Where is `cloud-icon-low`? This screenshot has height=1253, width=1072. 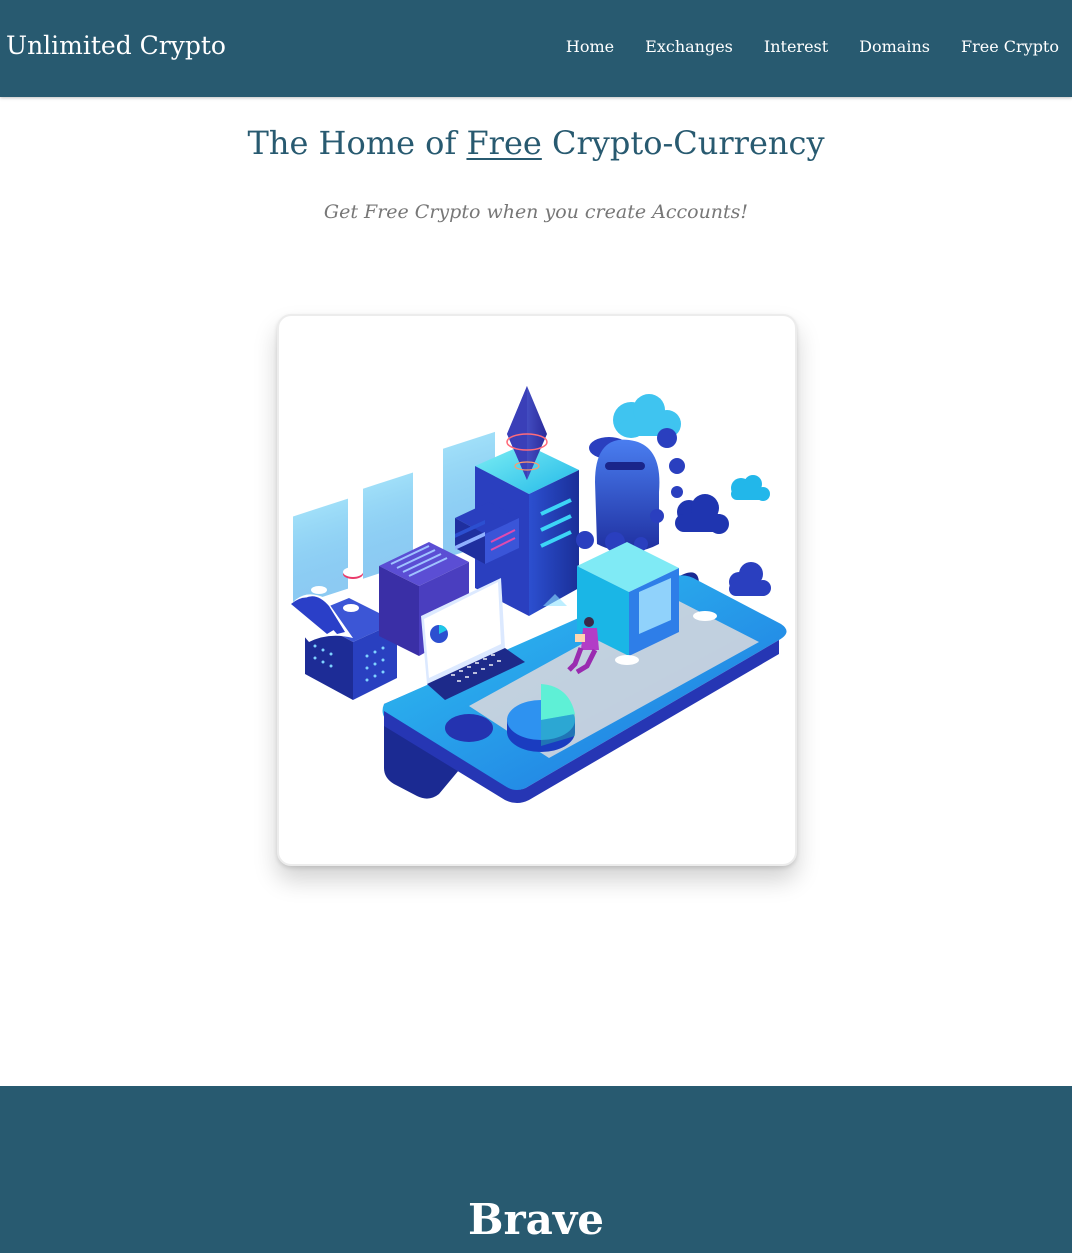
cloud-icon-low is located at coordinates (750, 579).